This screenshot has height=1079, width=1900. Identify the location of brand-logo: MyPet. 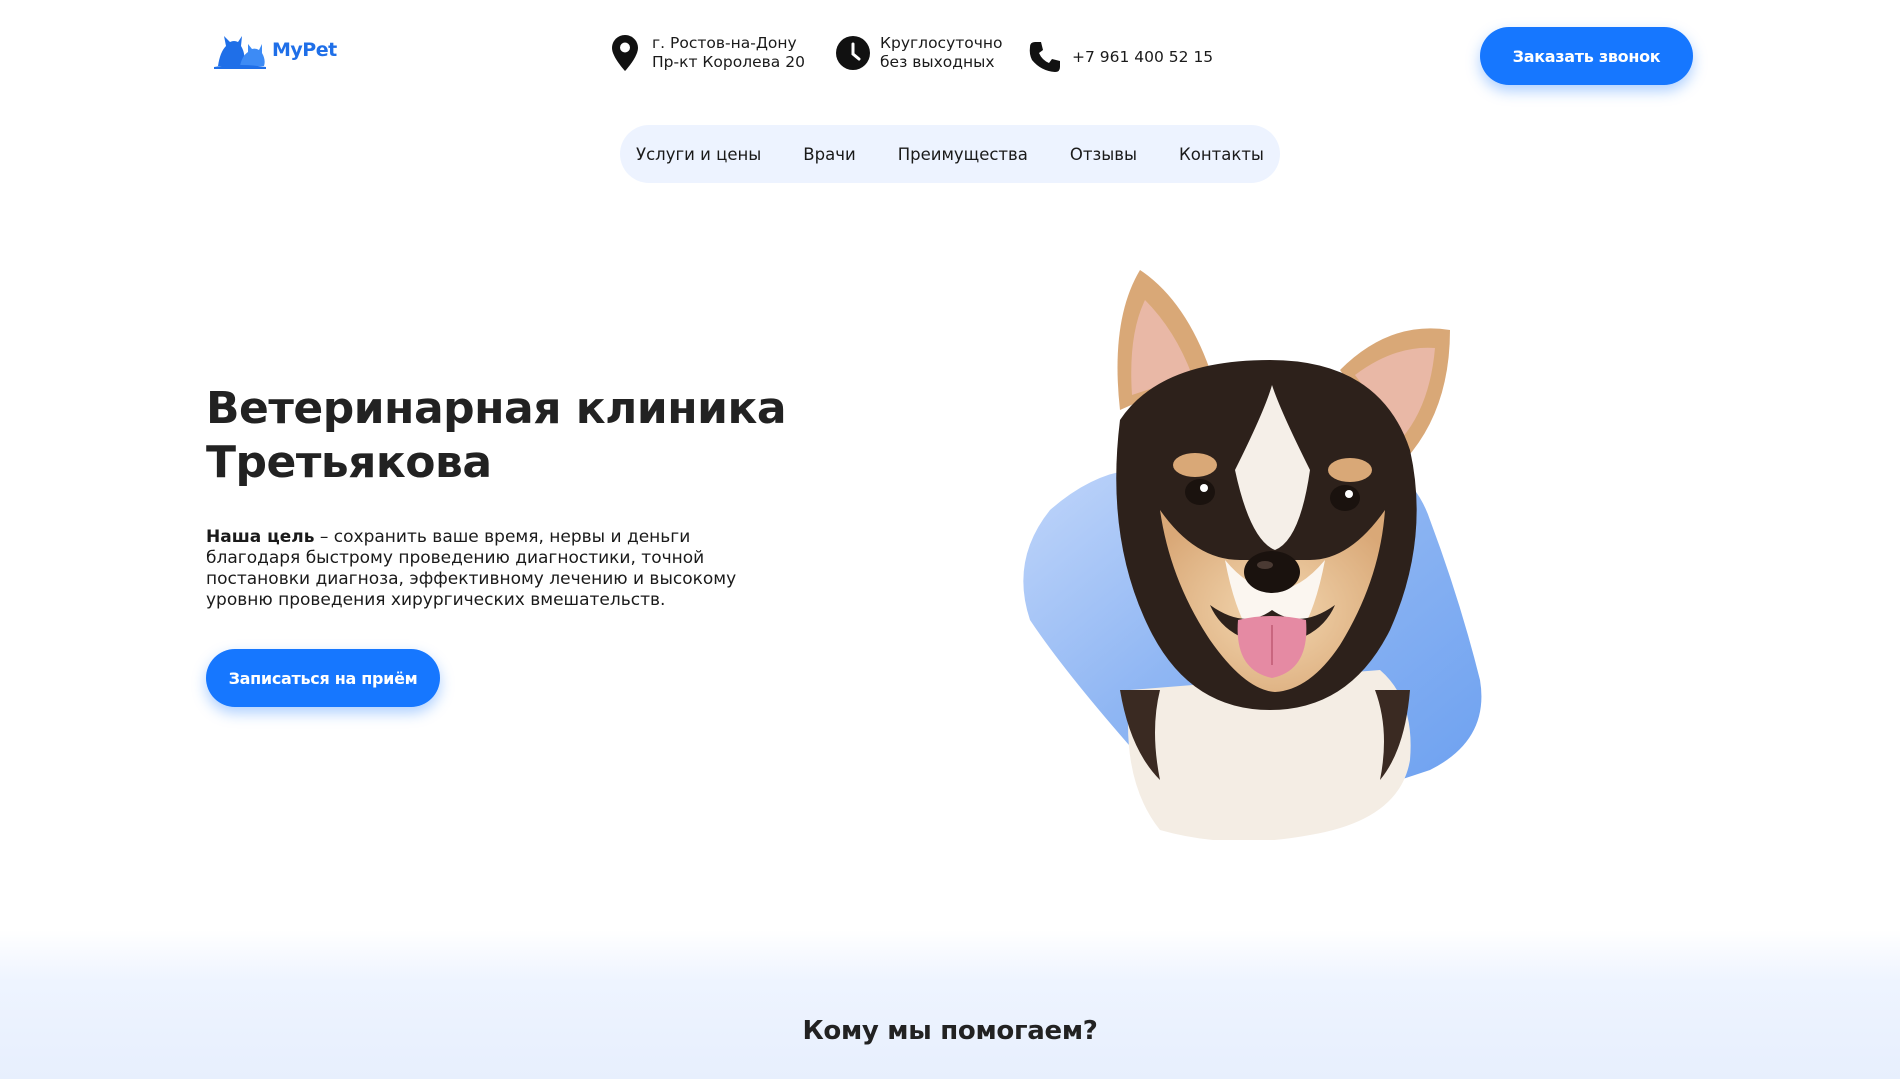
(275, 50).